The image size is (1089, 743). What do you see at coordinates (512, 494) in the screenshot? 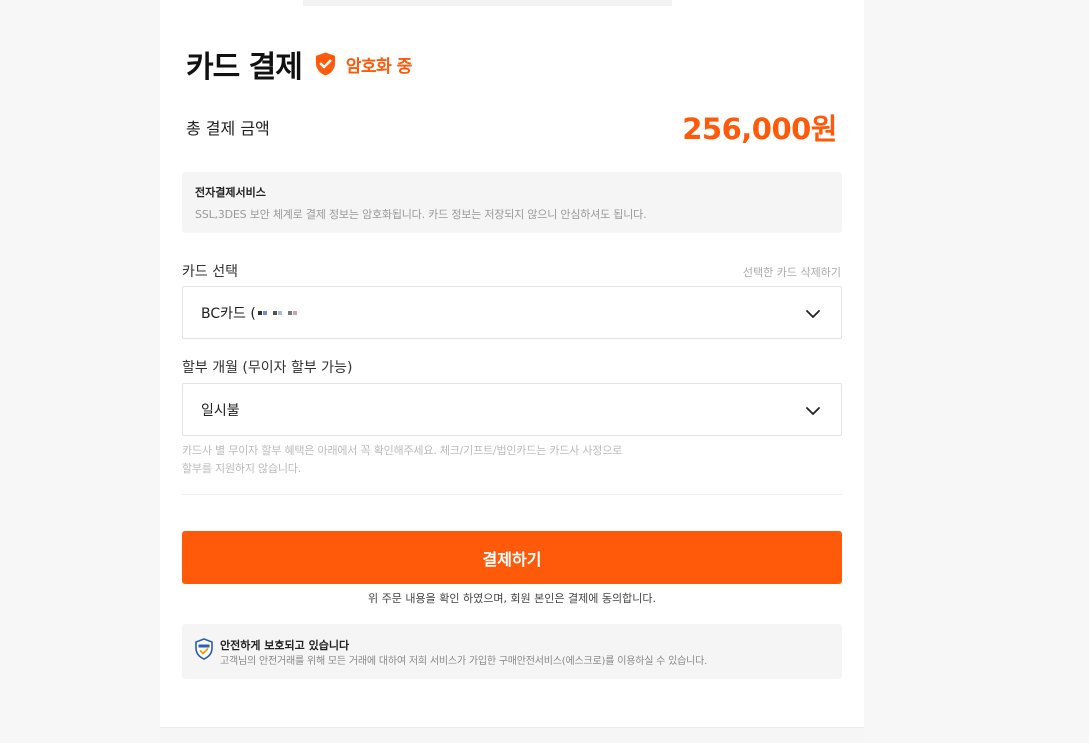
I see `divider` at bounding box center [512, 494].